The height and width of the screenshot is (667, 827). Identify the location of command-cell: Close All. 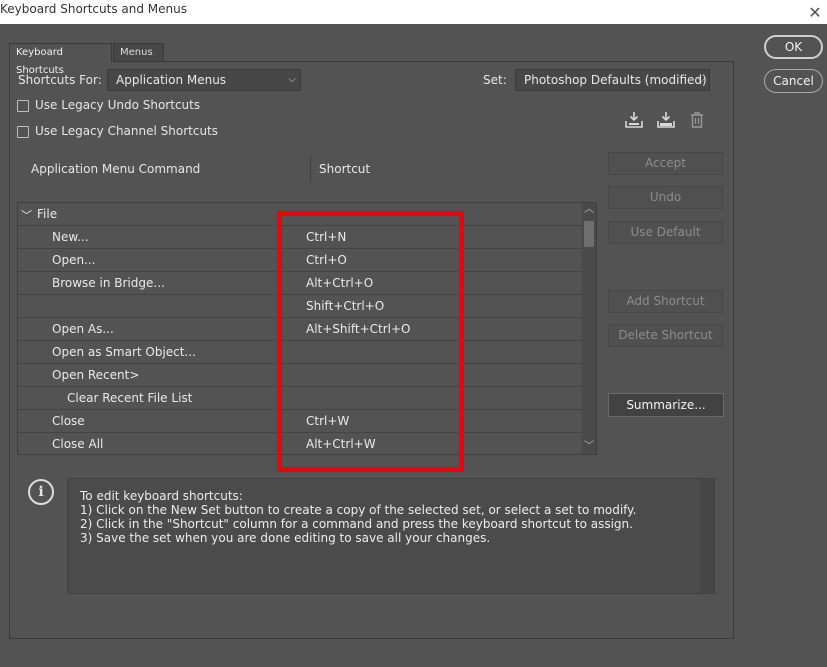
(78, 444).